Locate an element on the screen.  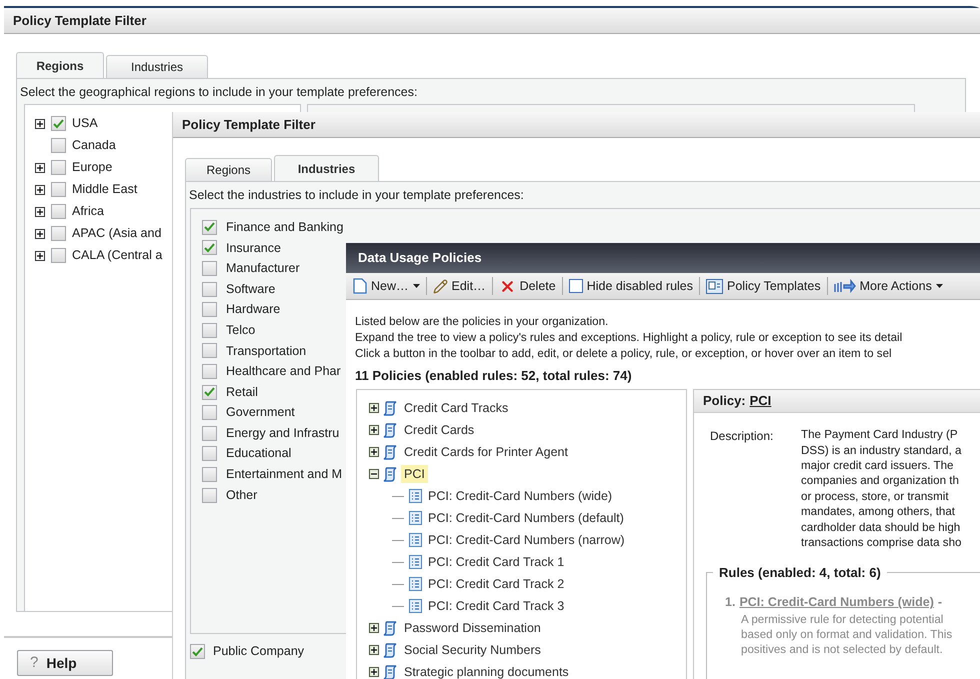
industry-label: Manufacturer is located at coordinates (263, 269).